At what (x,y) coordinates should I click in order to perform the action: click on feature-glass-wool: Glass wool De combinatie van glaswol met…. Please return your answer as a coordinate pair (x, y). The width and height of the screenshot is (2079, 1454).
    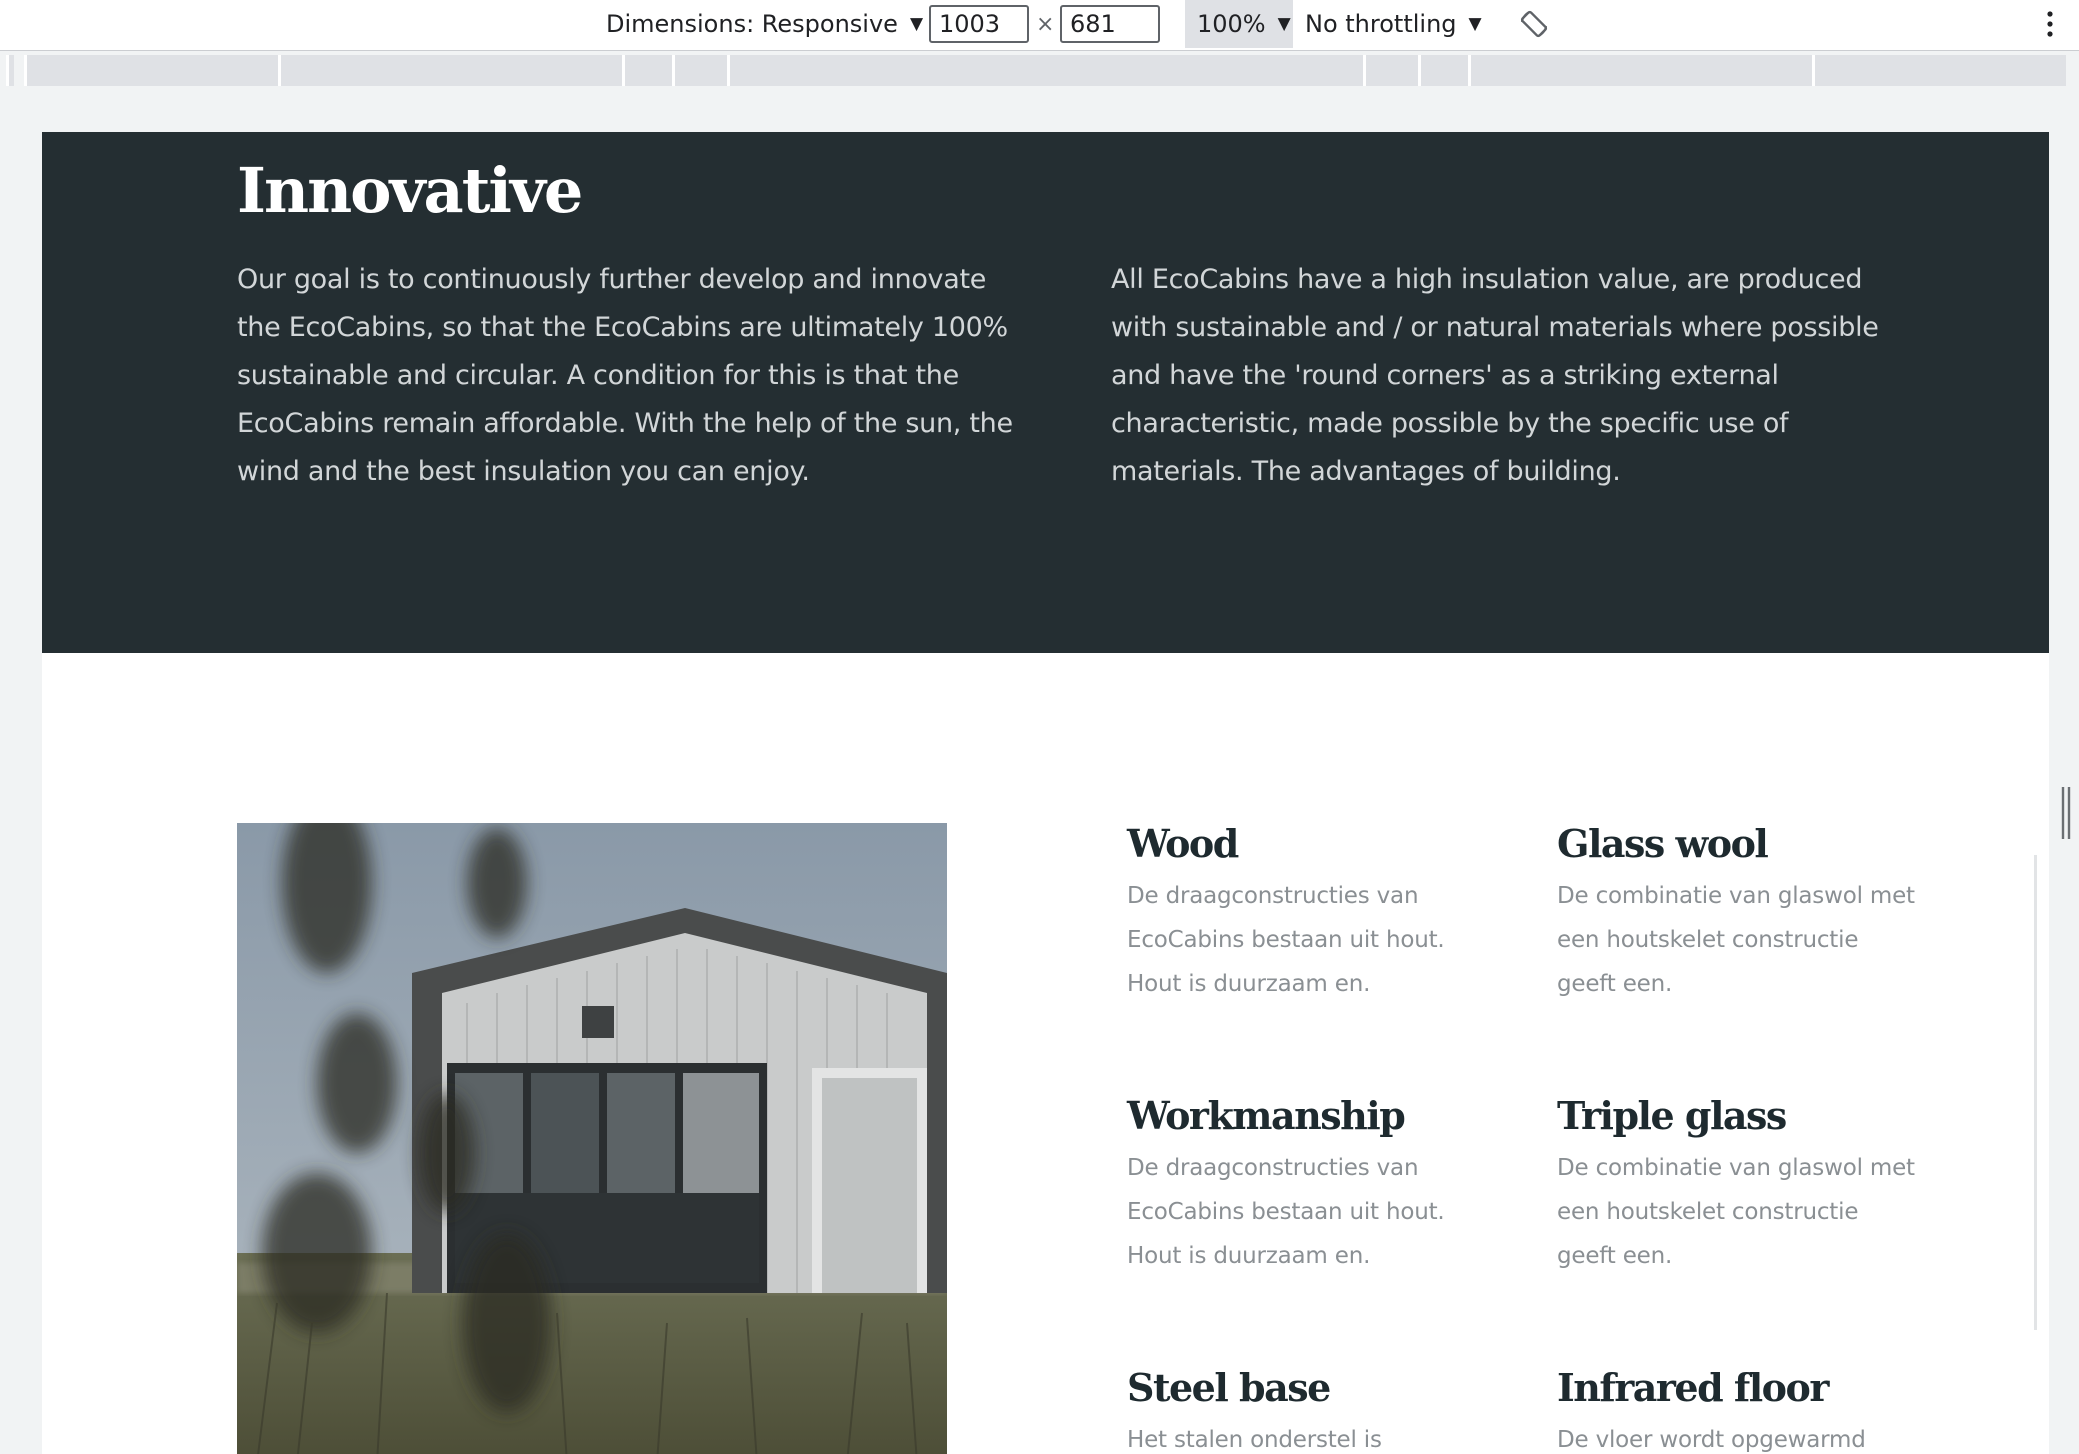
    Looking at the image, I should click on (1737, 912).